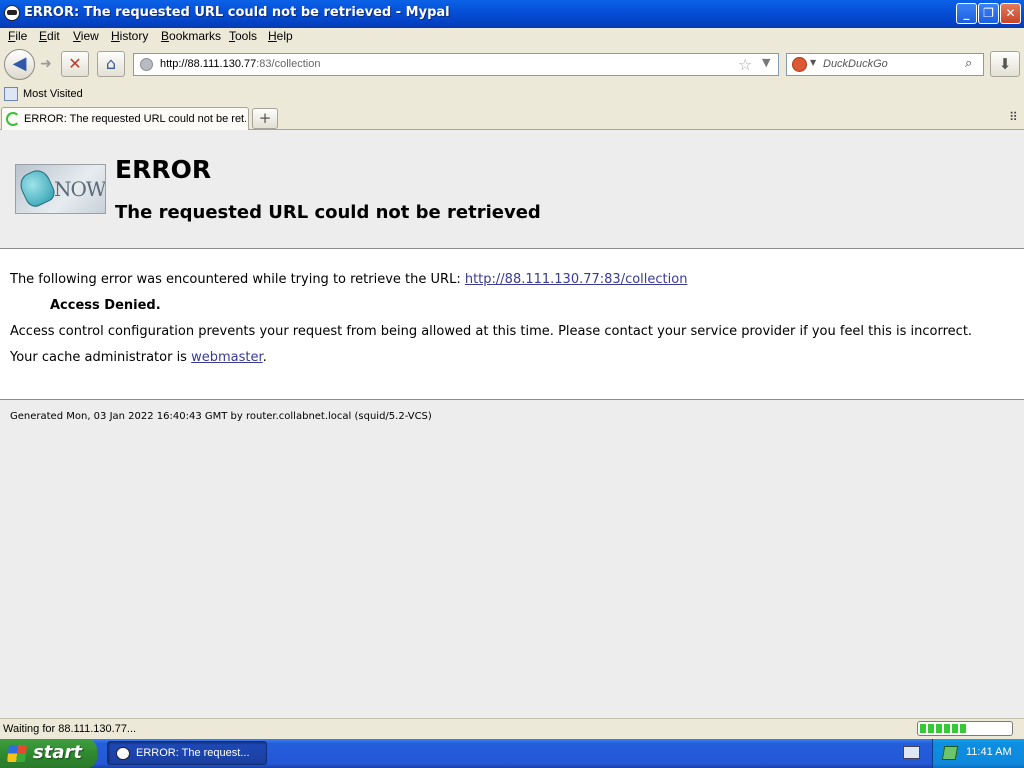 The width and height of the screenshot is (1024, 768). Describe the element at coordinates (86, 36) in the screenshot. I see `menu-view: View` at that location.